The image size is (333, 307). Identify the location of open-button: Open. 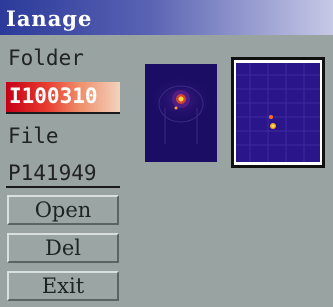
(63, 210).